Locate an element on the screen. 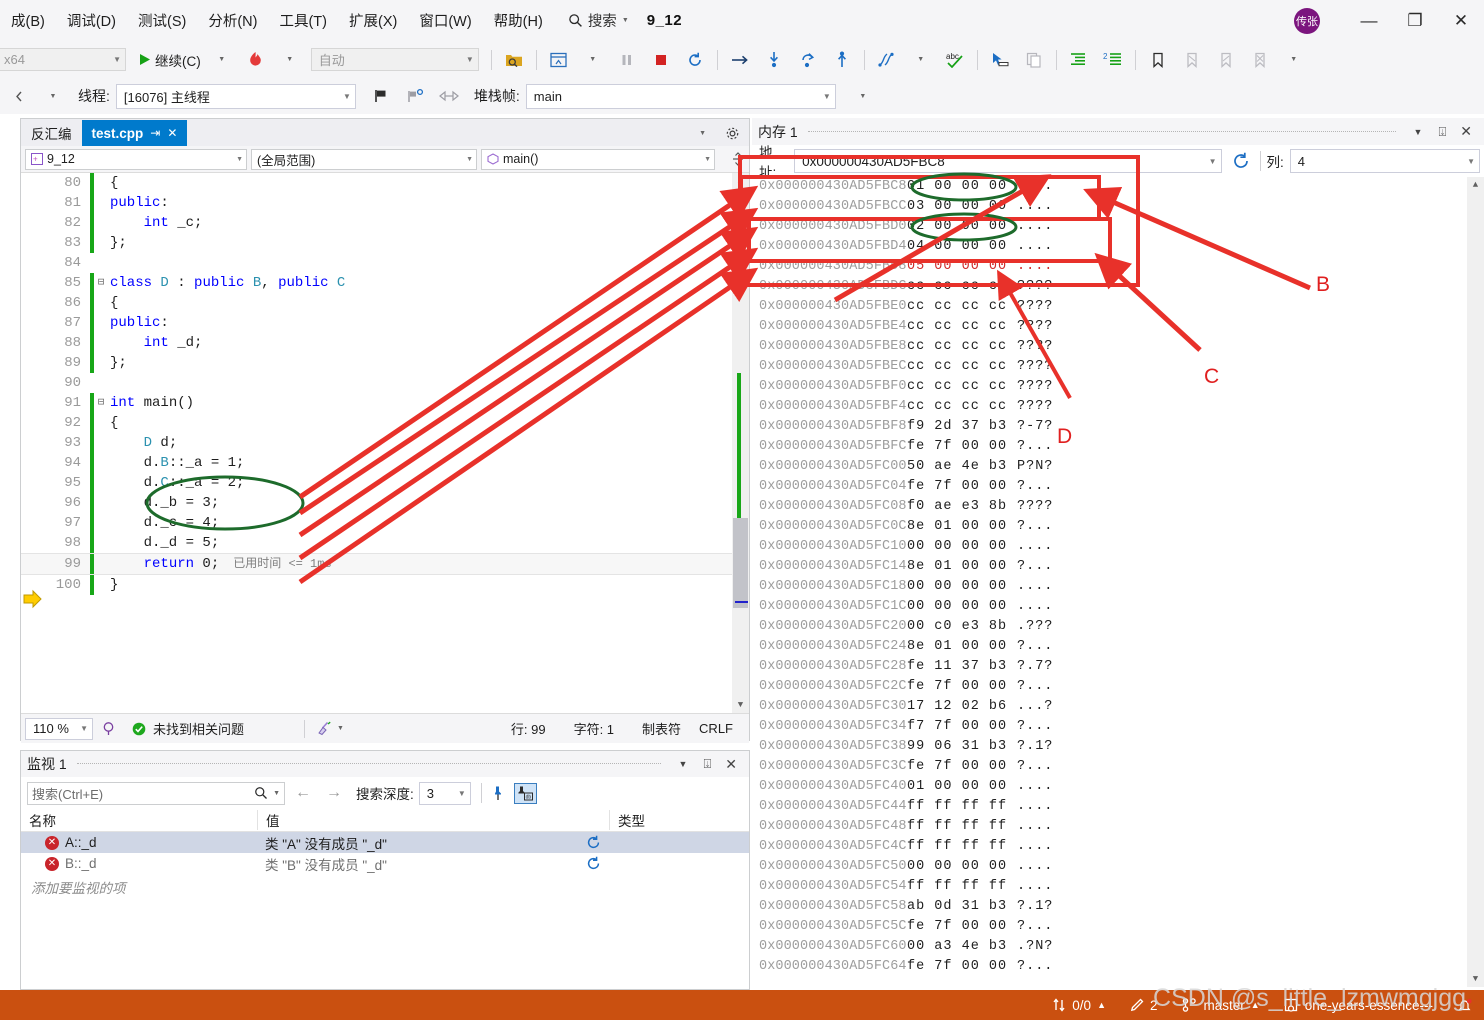 This screenshot has height=1020, width=1484. cleanup-button: ▼ is located at coordinates (330, 728).